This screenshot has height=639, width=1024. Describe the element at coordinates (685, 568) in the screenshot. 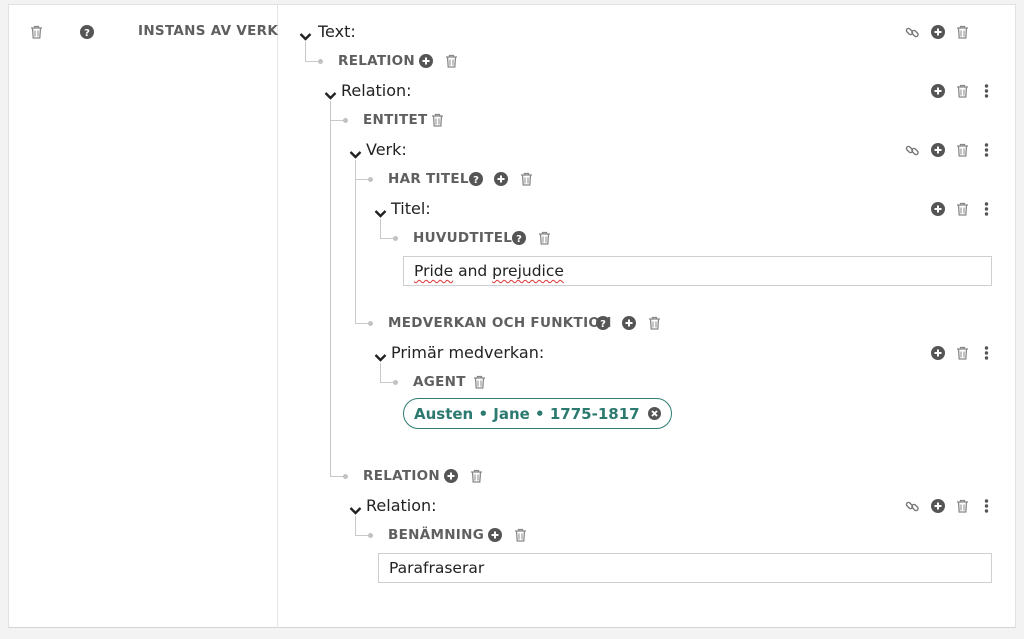

I see `benamning-input: Parafraserar` at that location.